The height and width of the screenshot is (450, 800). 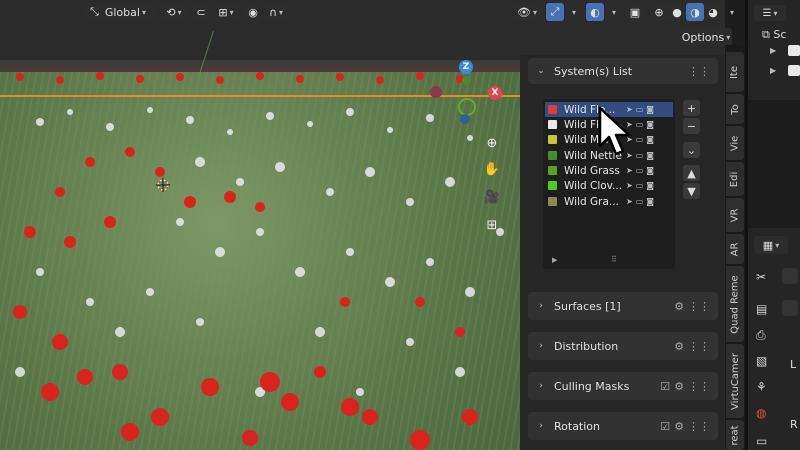 What do you see at coordinates (771, 245) in the screenshot?
I see `editor-type-dropdown: ▦ ▾` at bounding box center [771, 245].